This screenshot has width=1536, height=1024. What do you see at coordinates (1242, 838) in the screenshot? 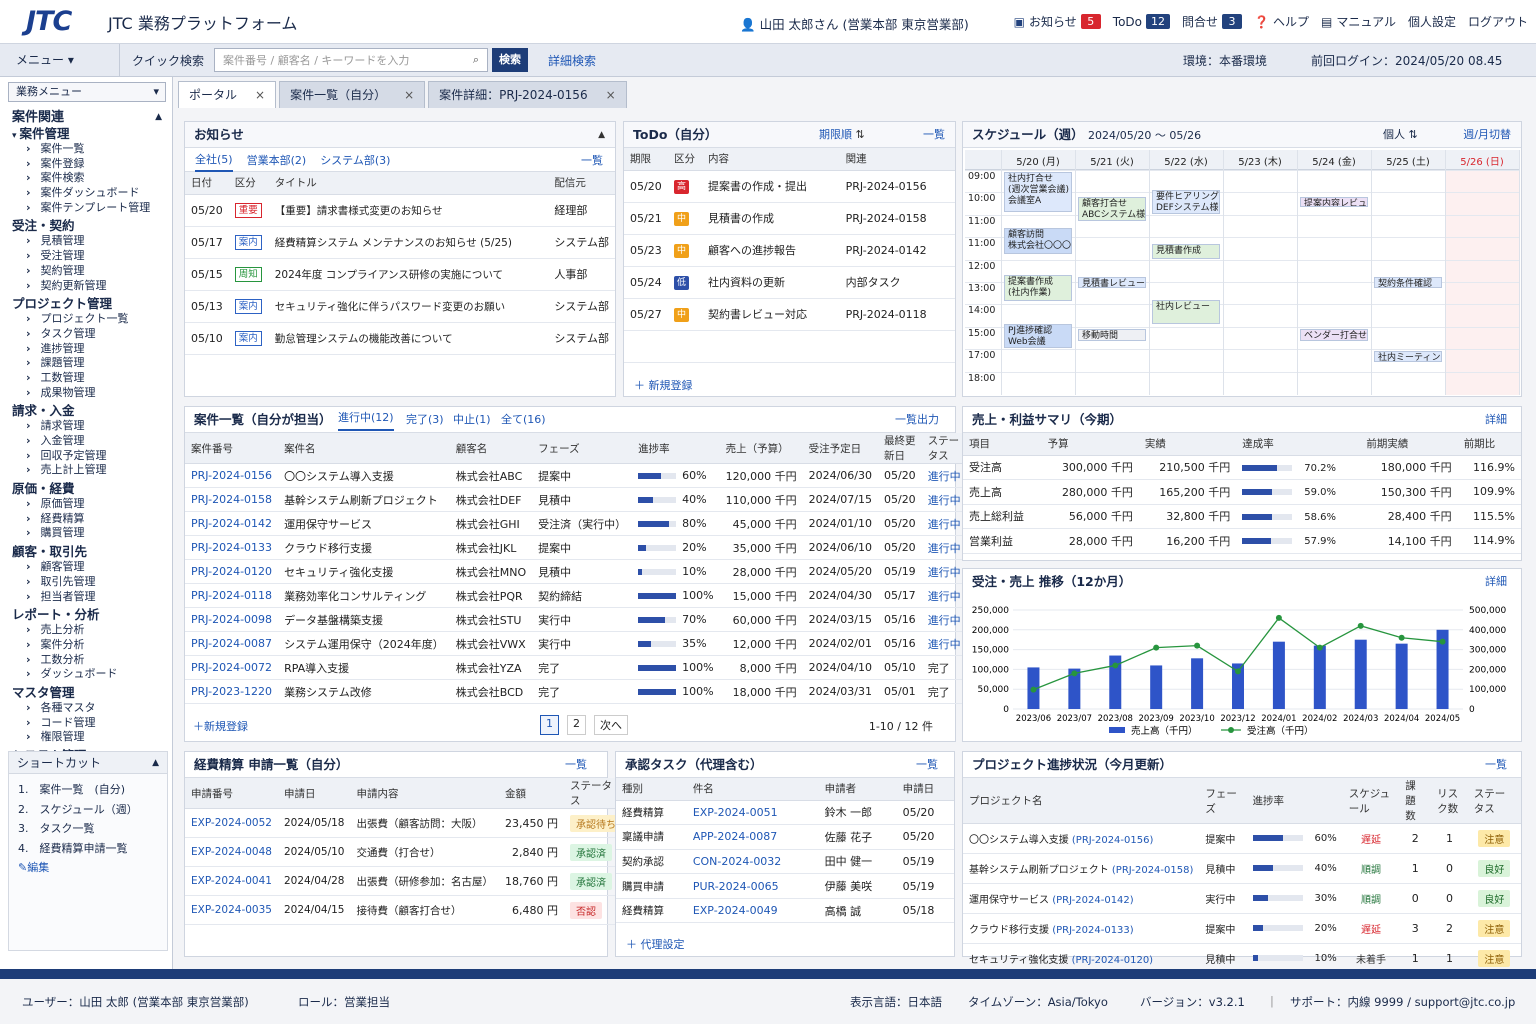
I see `table-row: 〇〇システム導入支援 (PRJ-2024-0156) 提案中 60% 遅延 2 1 注意` at bounding box center [1242, 838].